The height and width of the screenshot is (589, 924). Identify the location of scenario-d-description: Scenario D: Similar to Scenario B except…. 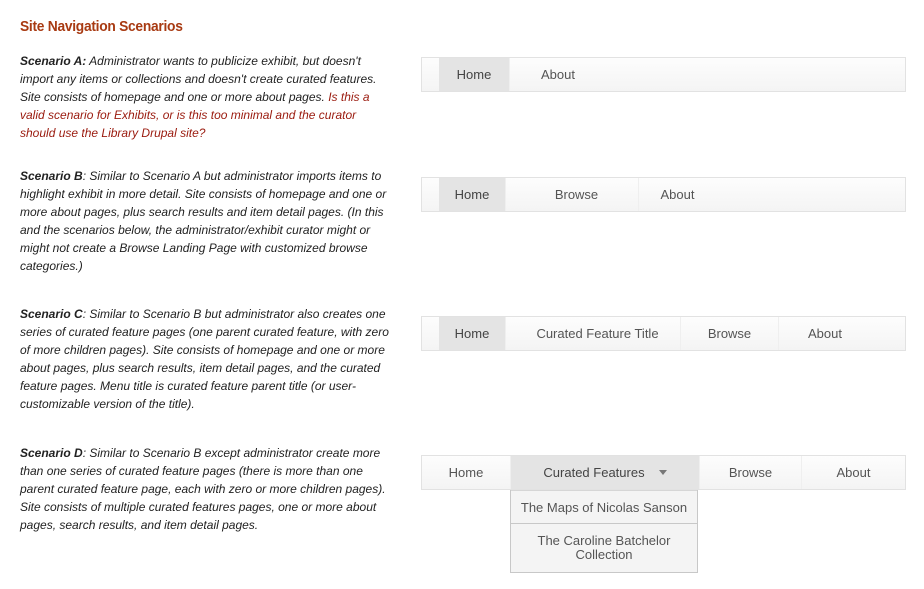
(205, 489).